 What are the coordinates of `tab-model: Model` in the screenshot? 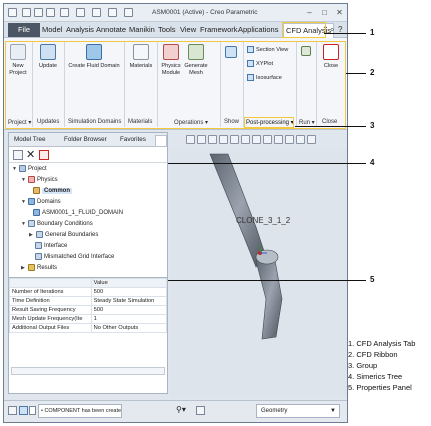 It's located at (52, 29).